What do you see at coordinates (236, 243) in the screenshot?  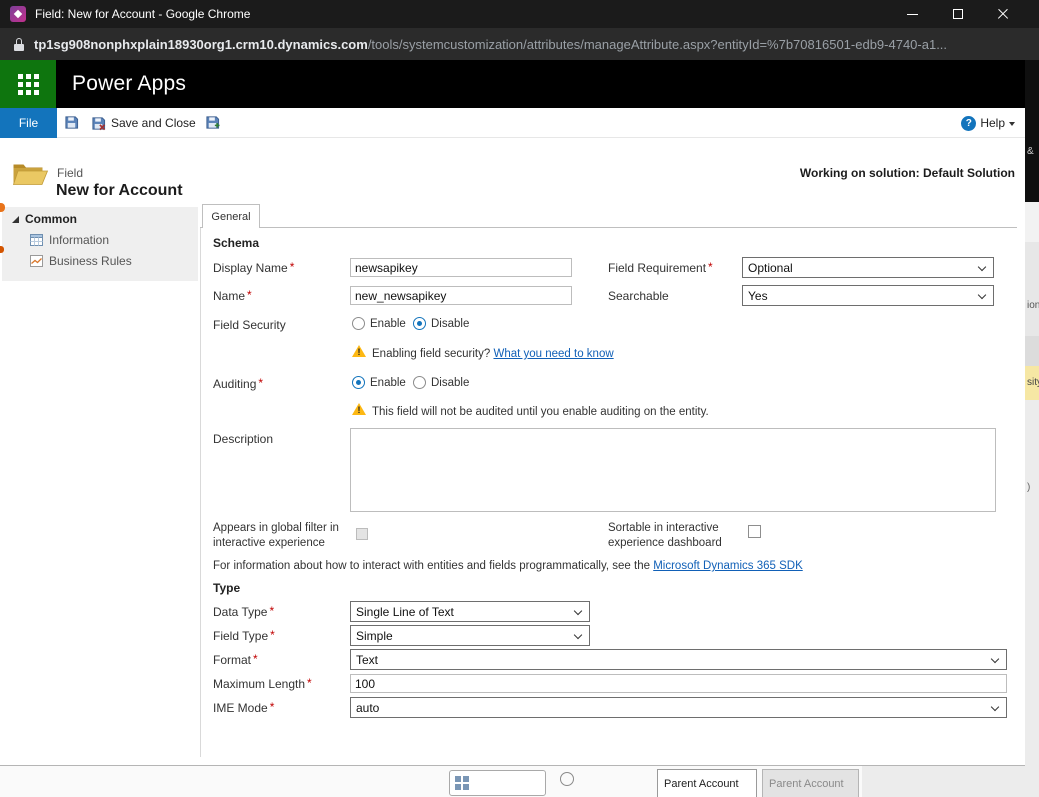 I see `schema-section-title: Schema` at bounding box center [236, 243].